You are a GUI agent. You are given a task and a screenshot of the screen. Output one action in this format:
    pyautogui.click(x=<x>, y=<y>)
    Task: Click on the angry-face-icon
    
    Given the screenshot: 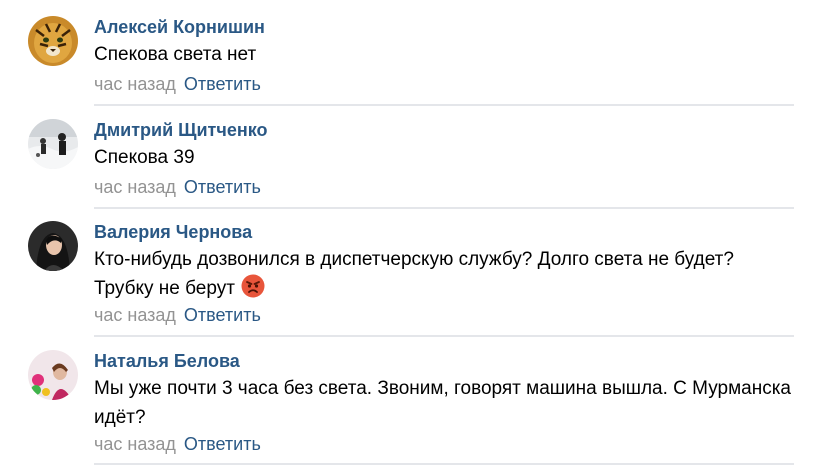 What is the action you would take?
    pyautogui.click(x=253, y=286)
    